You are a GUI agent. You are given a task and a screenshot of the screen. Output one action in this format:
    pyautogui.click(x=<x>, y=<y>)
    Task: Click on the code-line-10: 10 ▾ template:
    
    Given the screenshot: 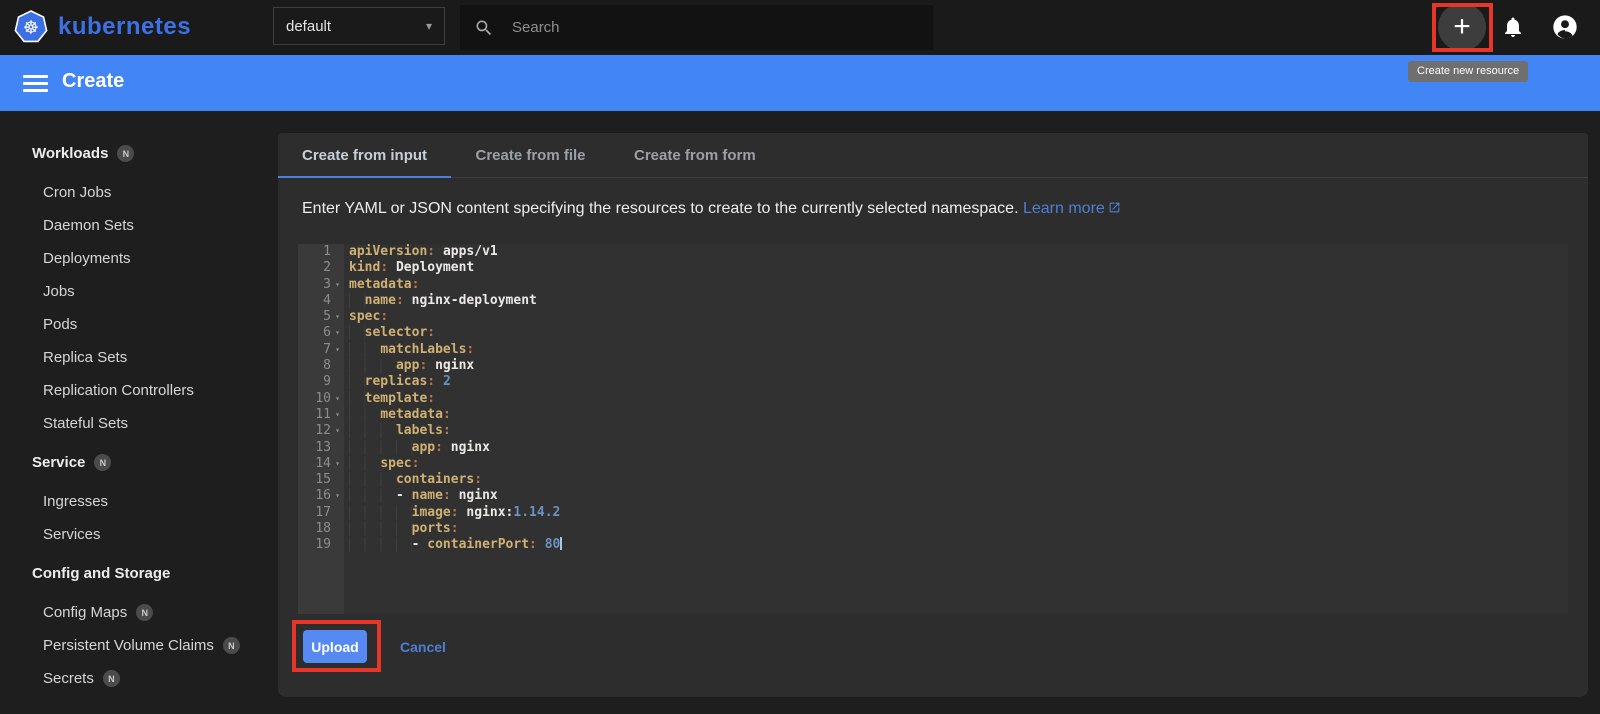 What is the action you would take?
    pyautogui.click(x=933, y=398)
    